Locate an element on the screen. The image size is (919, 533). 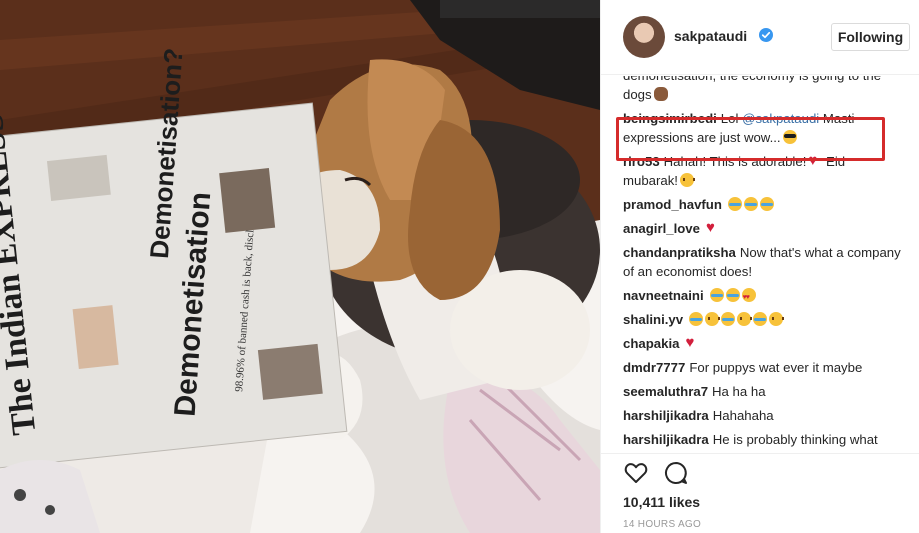
comment-item: shalini.yv is located at coordinates (763, 319).